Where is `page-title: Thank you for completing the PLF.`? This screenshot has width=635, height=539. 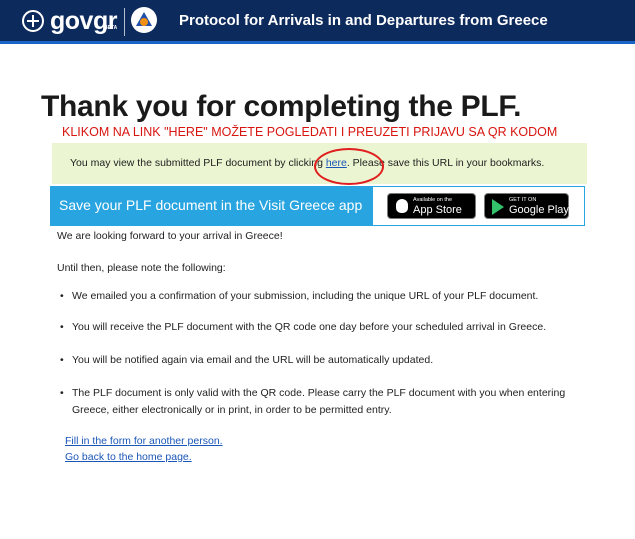 page-title: Thank you for completing the PLF. is located at coordinates (281, 106).